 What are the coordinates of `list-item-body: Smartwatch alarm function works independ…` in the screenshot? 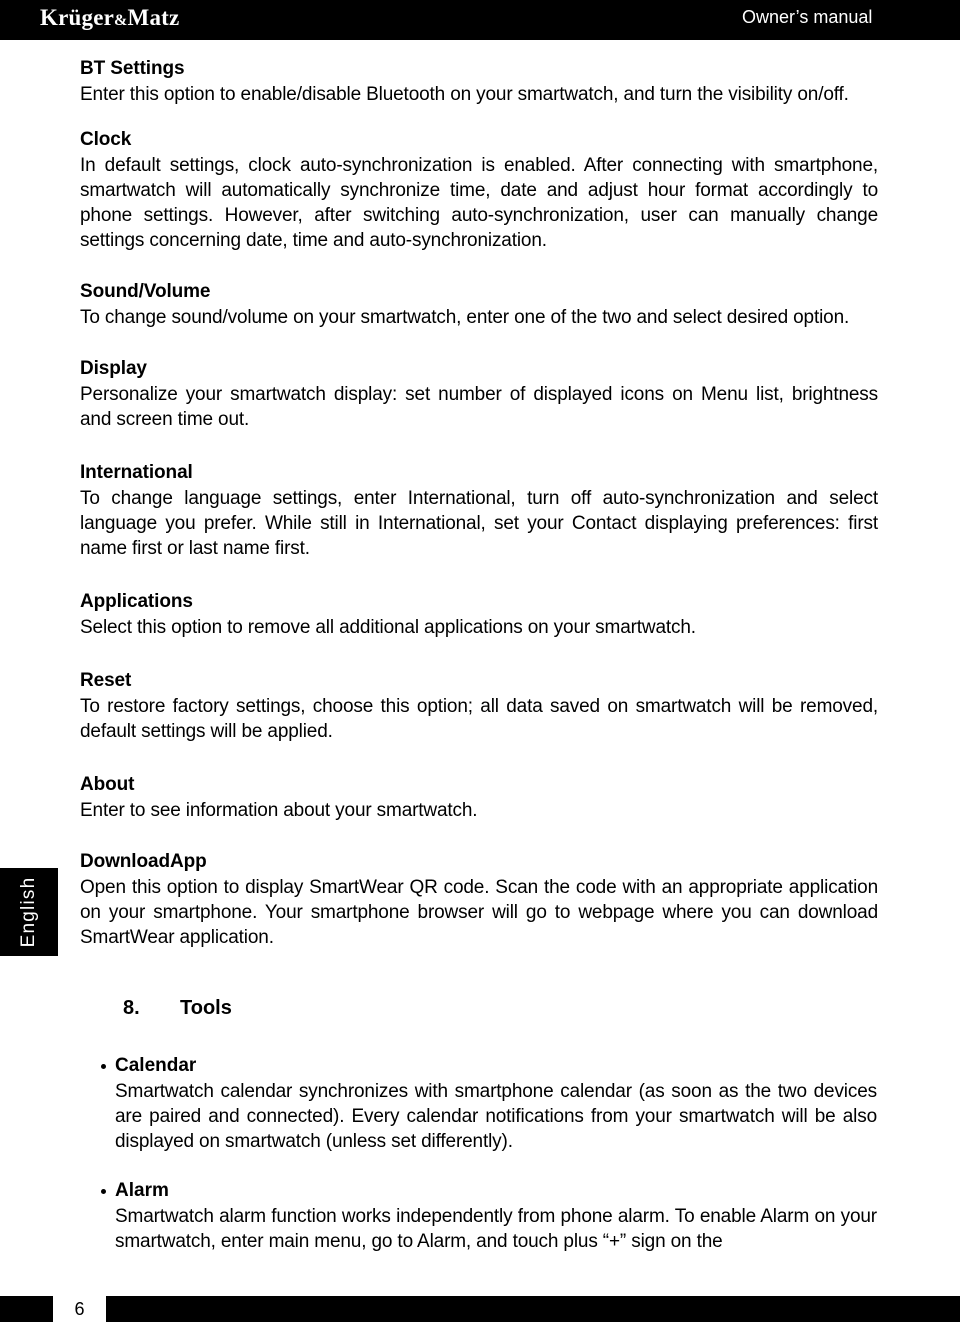 It's located at (496, 1229).